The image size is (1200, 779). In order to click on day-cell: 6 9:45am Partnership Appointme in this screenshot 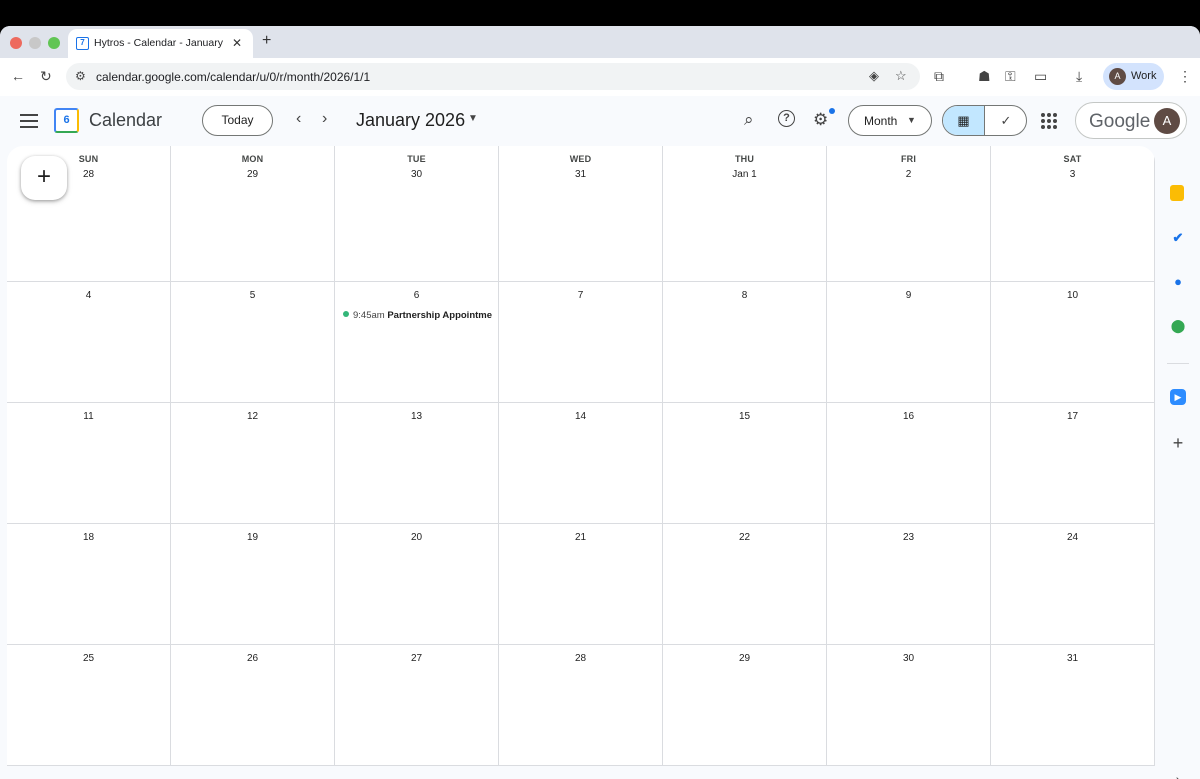, I will do `click(417, 342)`.